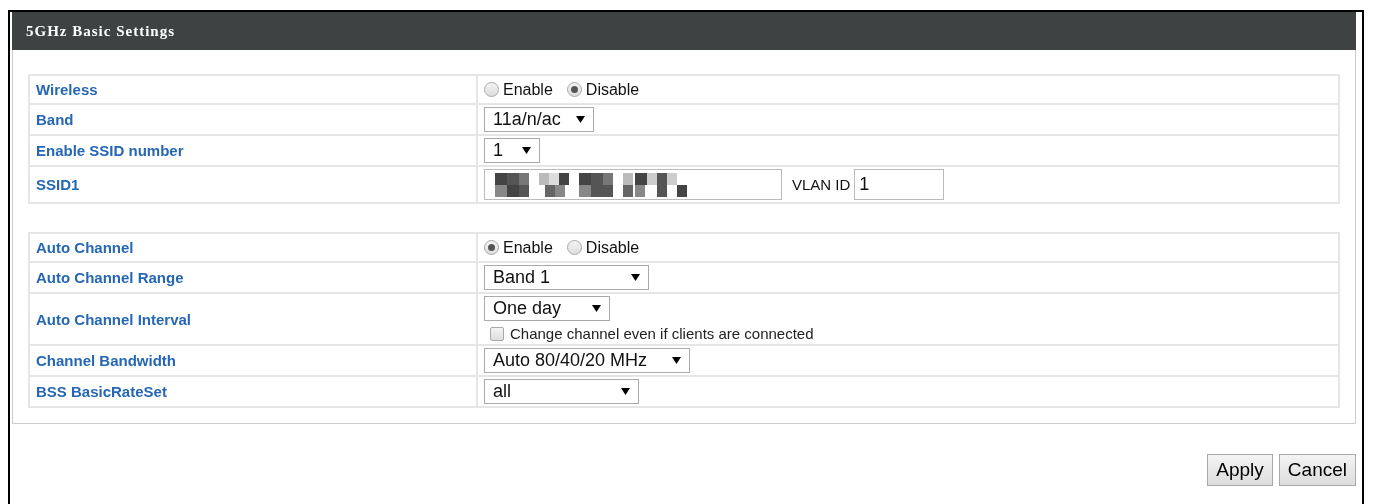  I want to click on setting-label: Channel Bandwidth, so click(106, 360).